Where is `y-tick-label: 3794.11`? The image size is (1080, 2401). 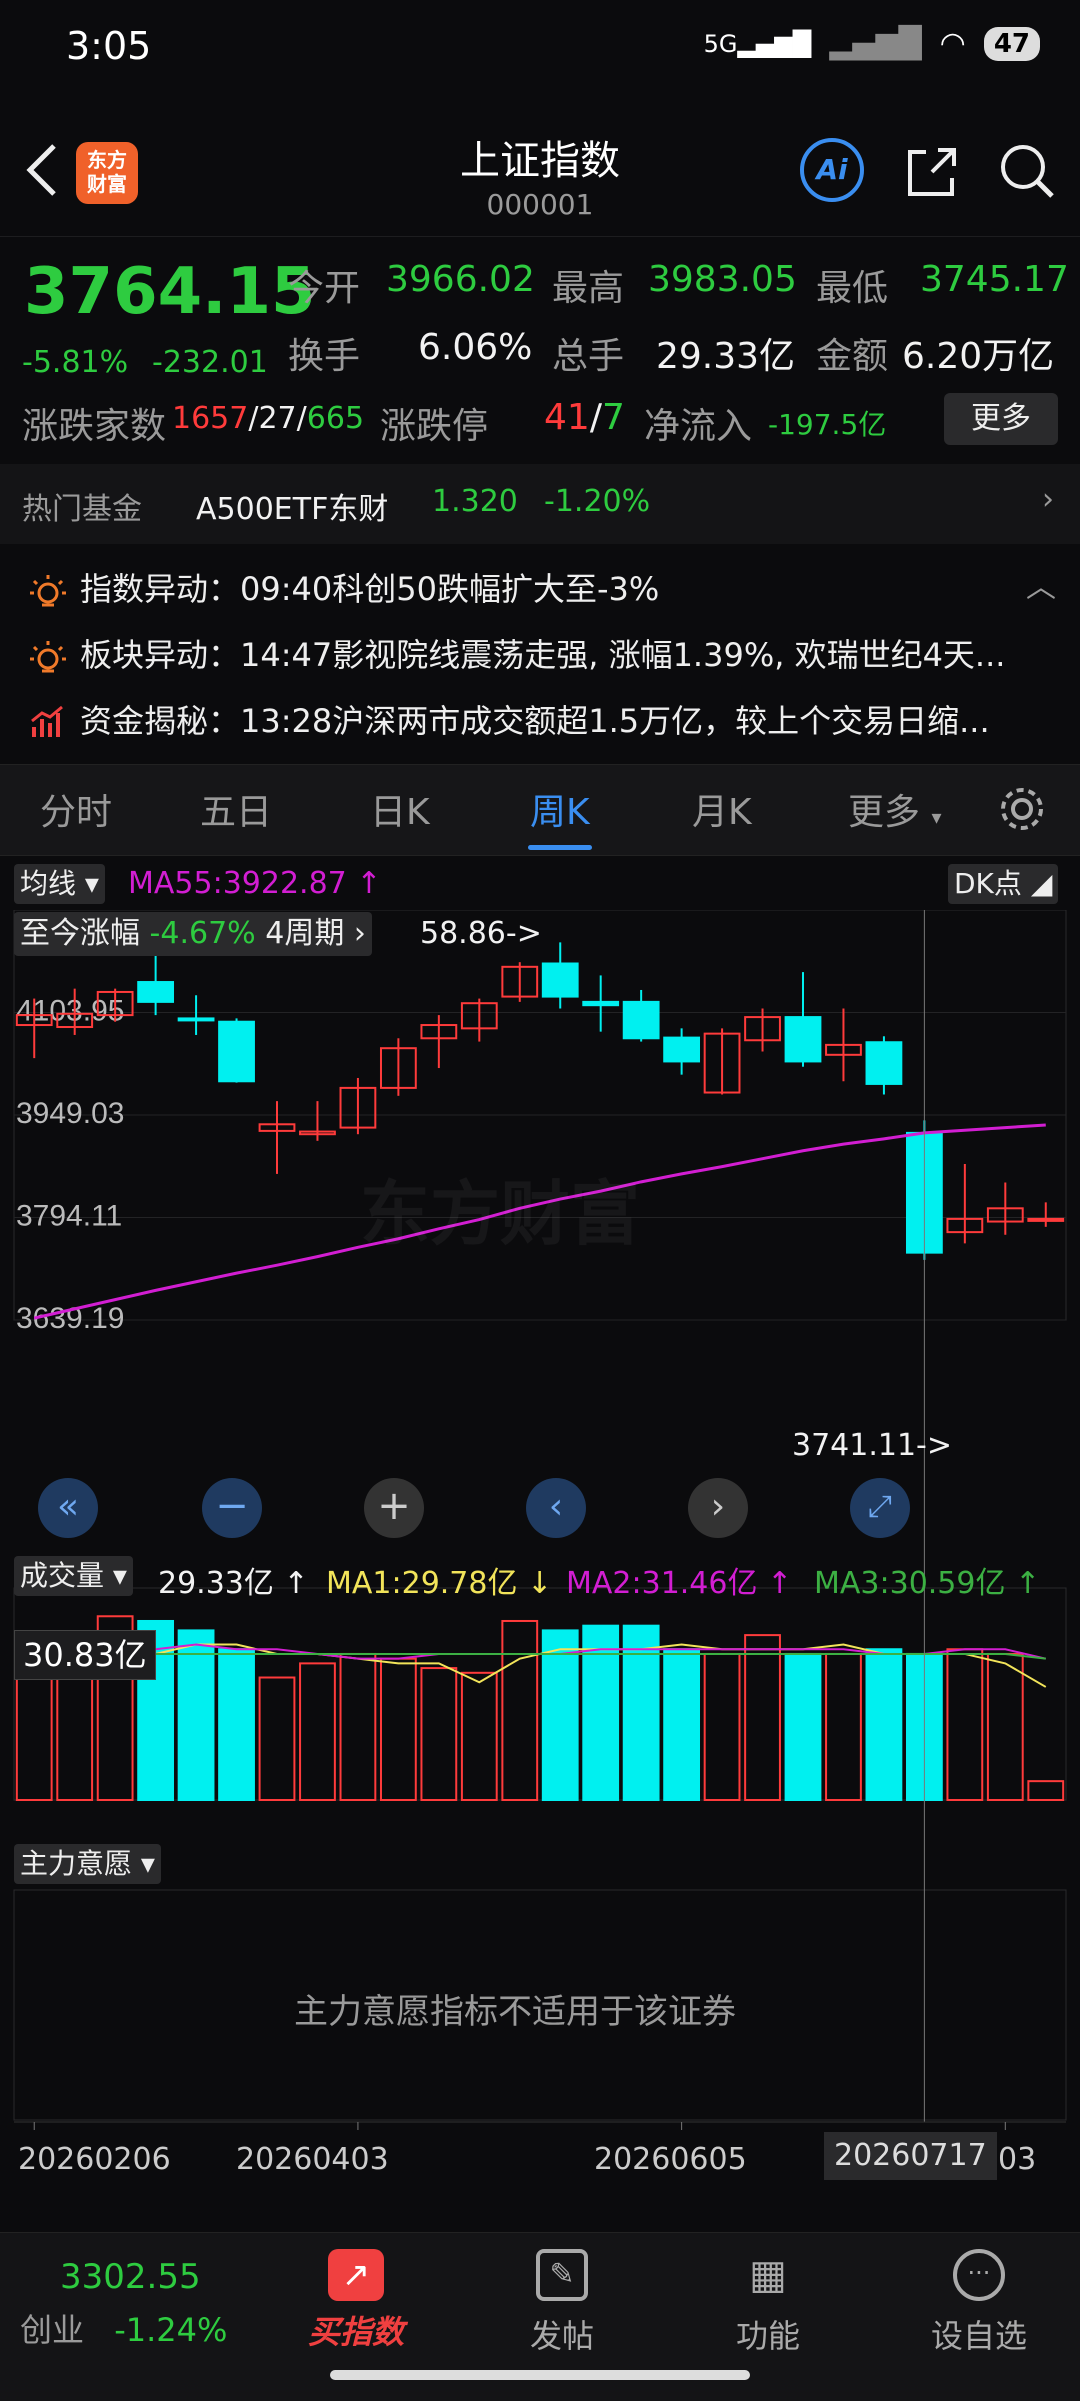
y-tick-label: 3794.11 is located at coordinates (69, 1216).